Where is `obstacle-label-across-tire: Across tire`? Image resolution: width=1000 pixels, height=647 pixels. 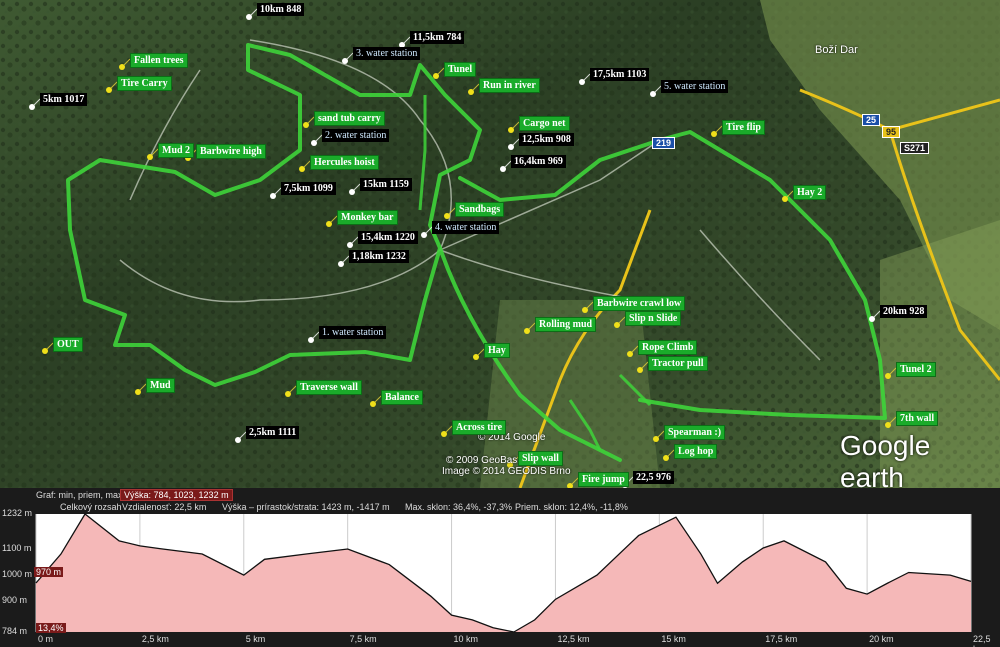 obstacle-label-across-tire: Across tire is located at coordinates (479, 427).